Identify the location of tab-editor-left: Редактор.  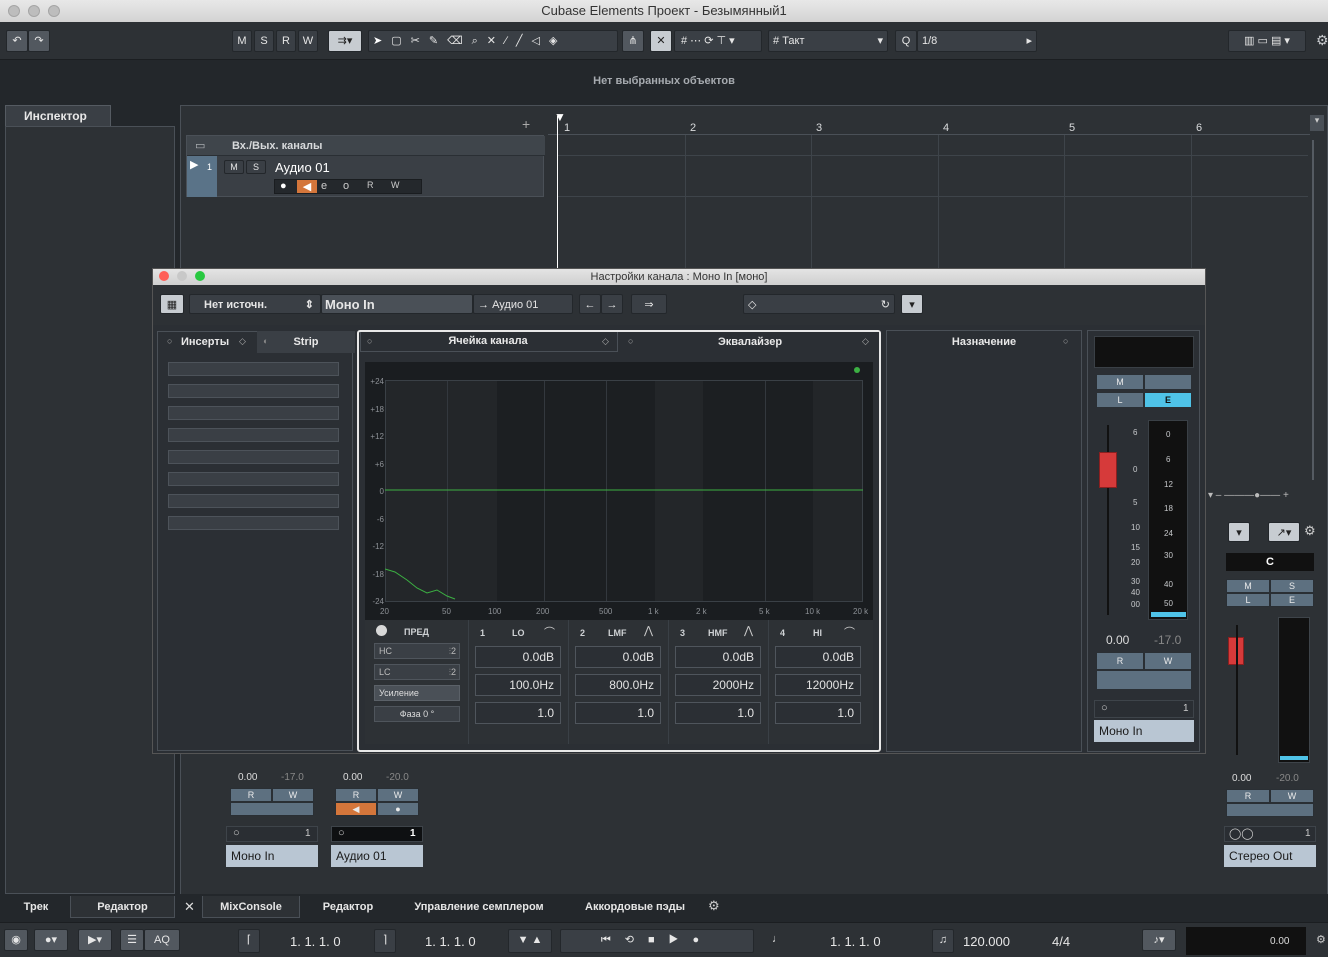
(122, 907).